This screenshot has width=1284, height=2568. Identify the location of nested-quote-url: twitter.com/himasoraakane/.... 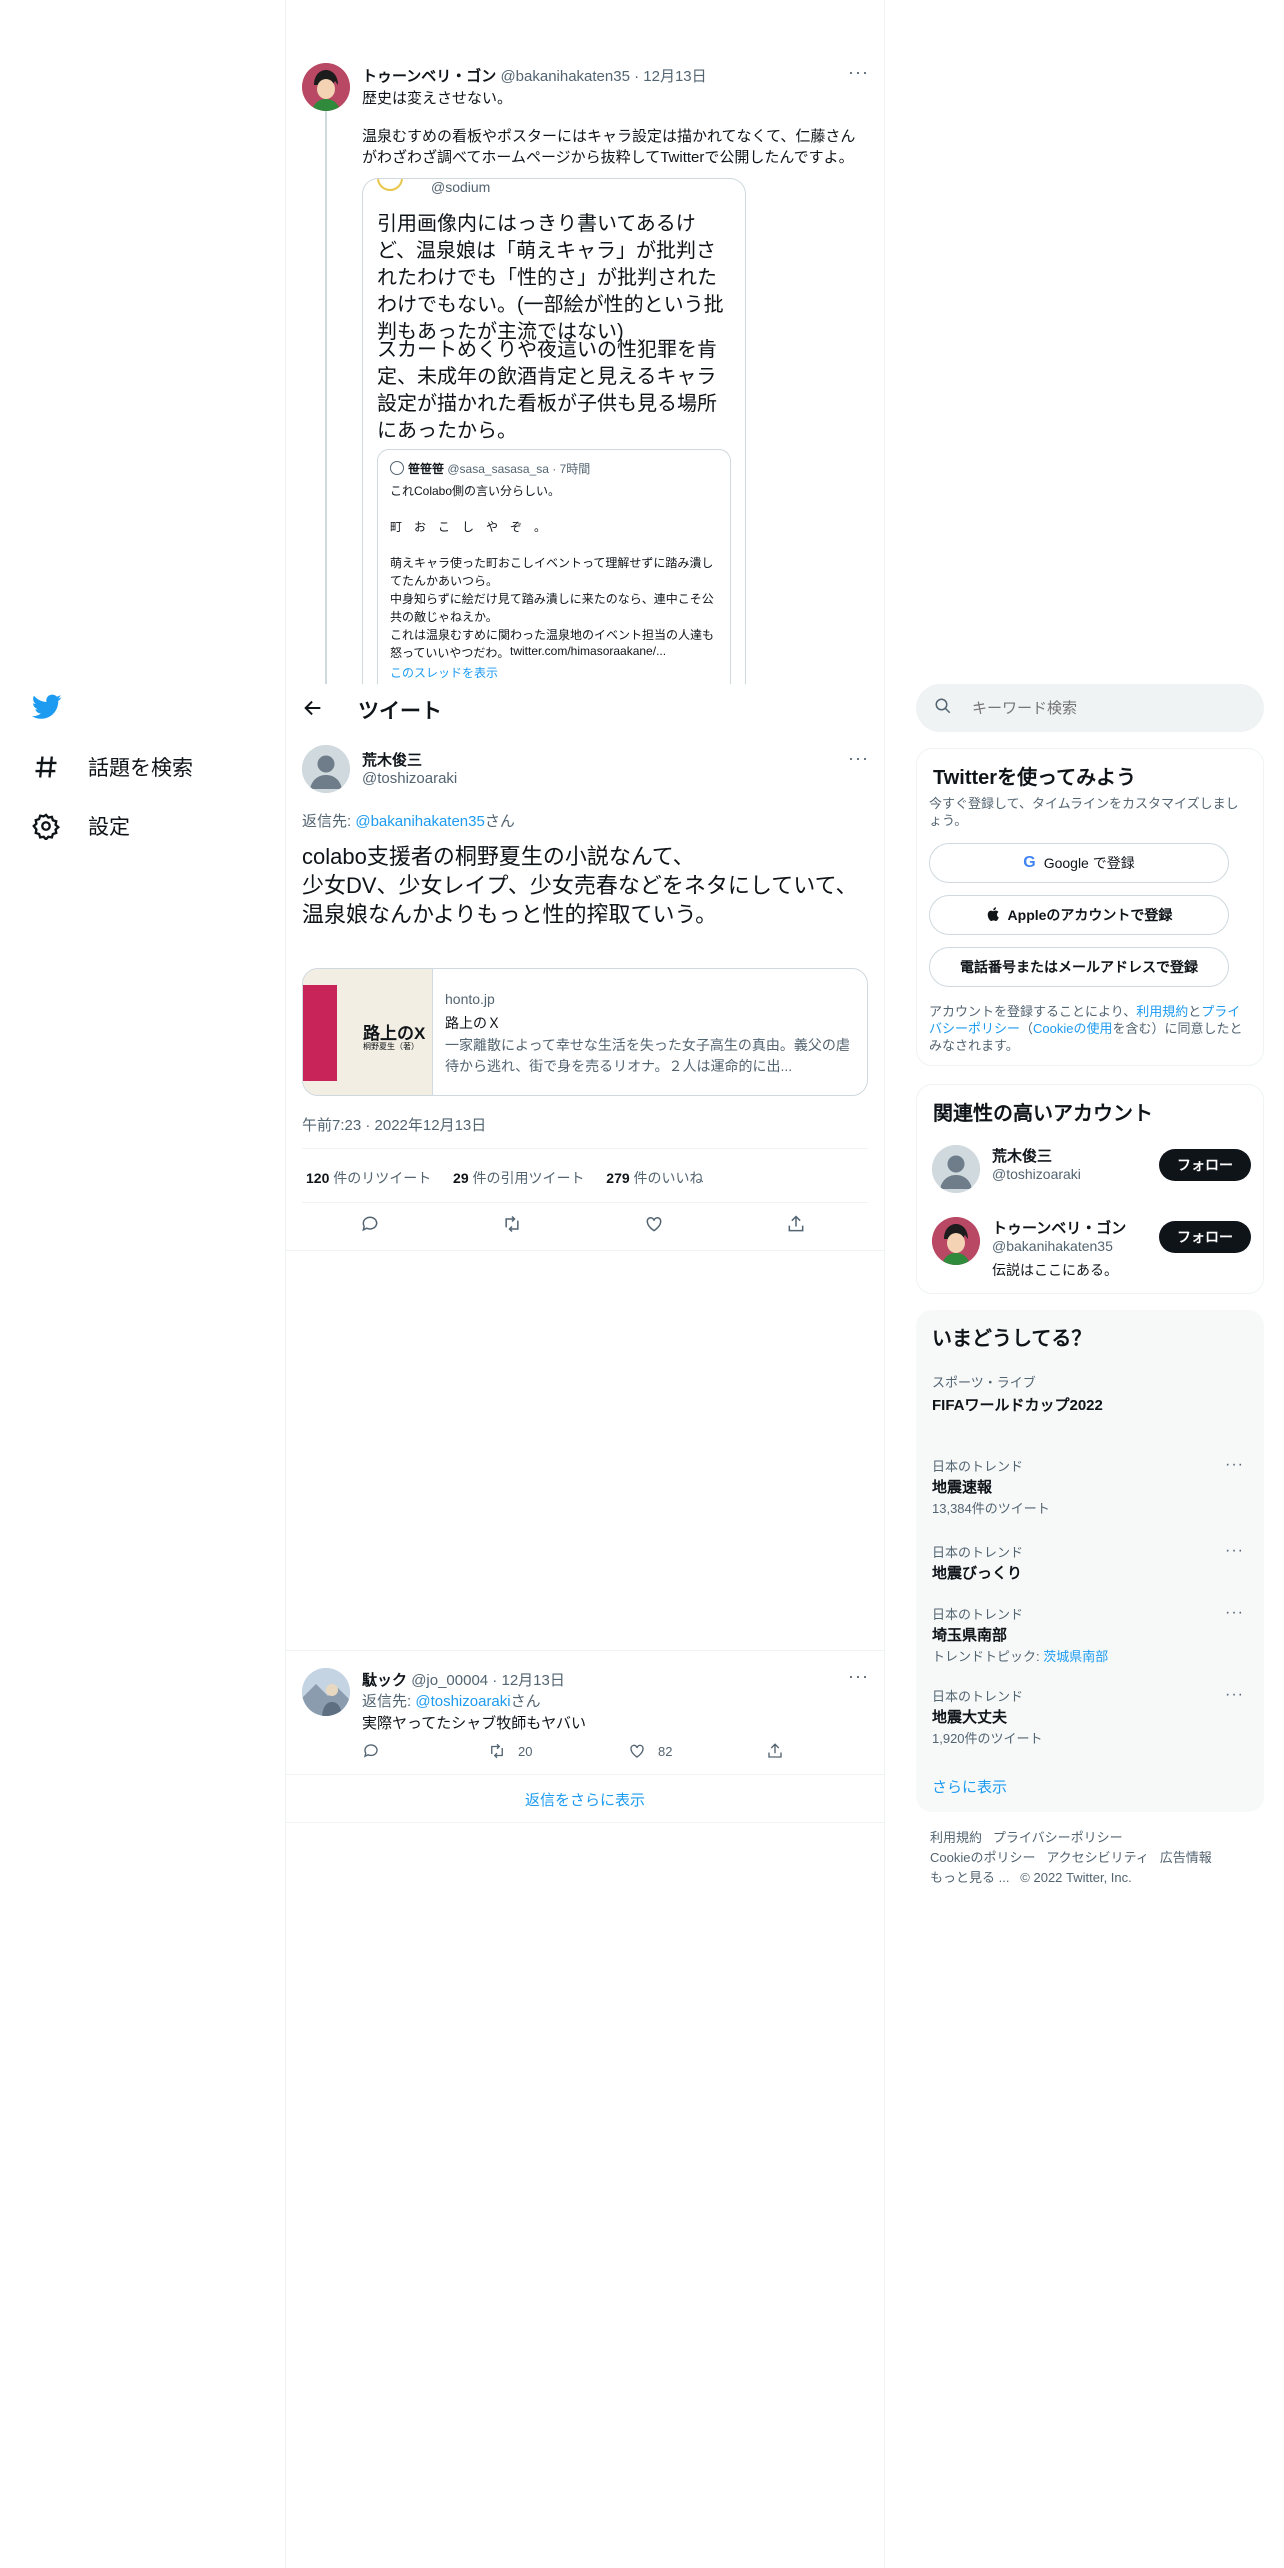
(588, 651).